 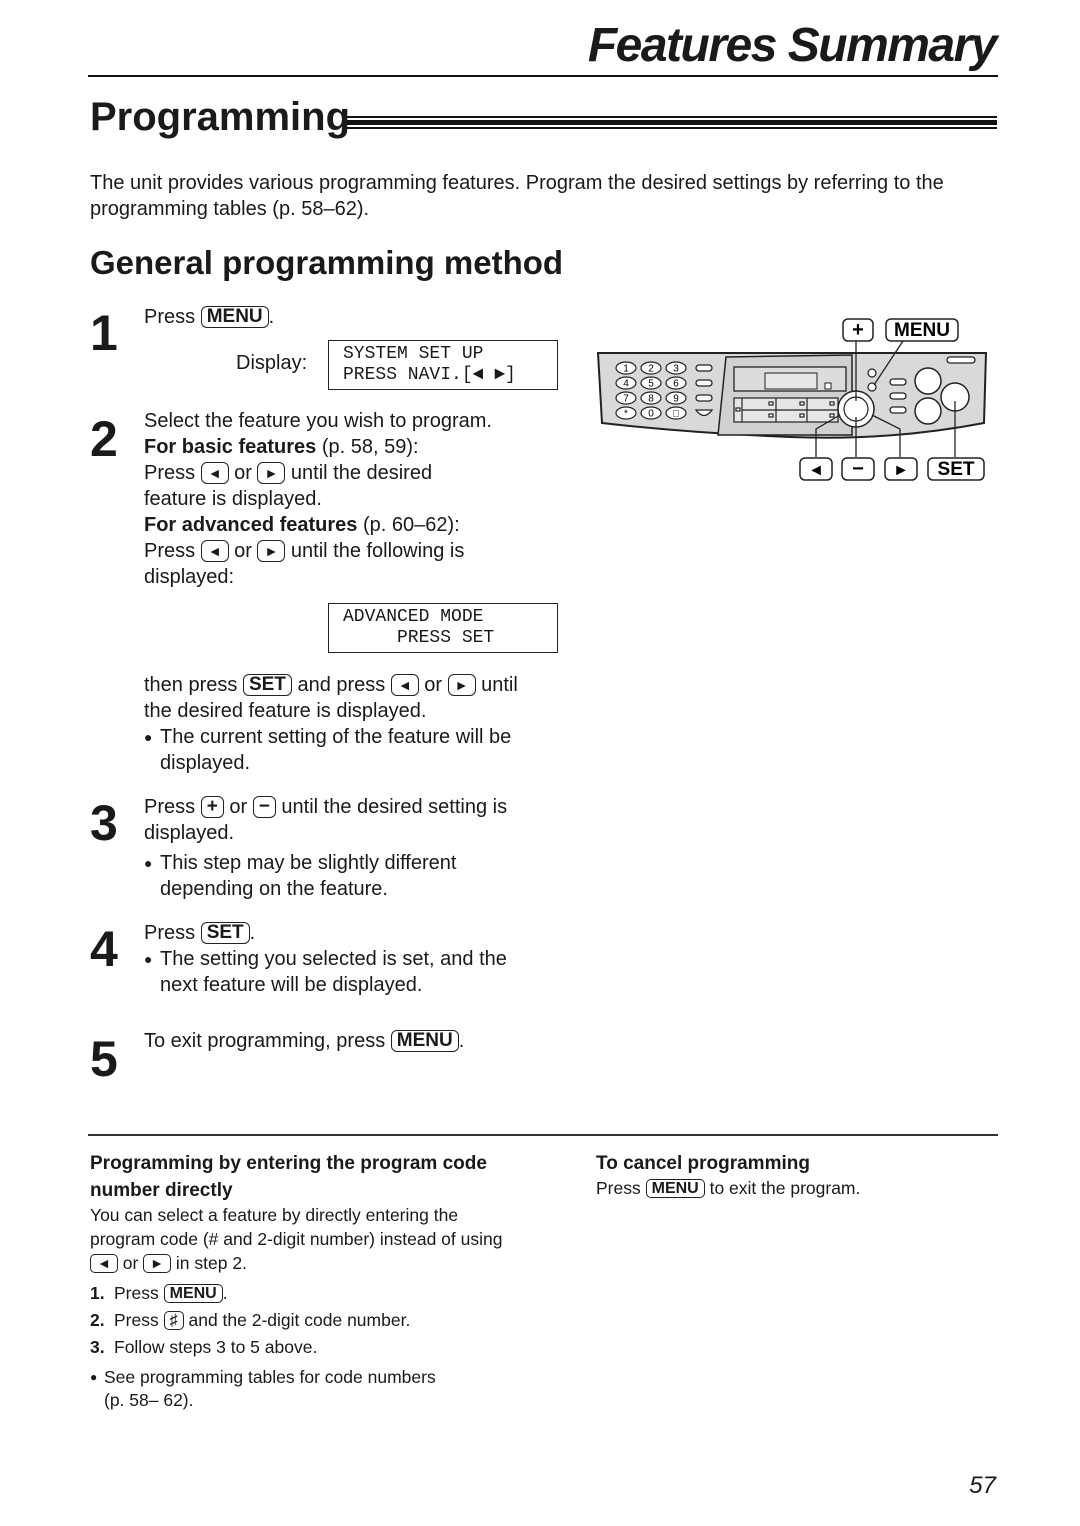 What do you see at coordinates (104, 1059) in the screenshot?
I see `step-number-5: 5` at bounding box center [104, 1059].